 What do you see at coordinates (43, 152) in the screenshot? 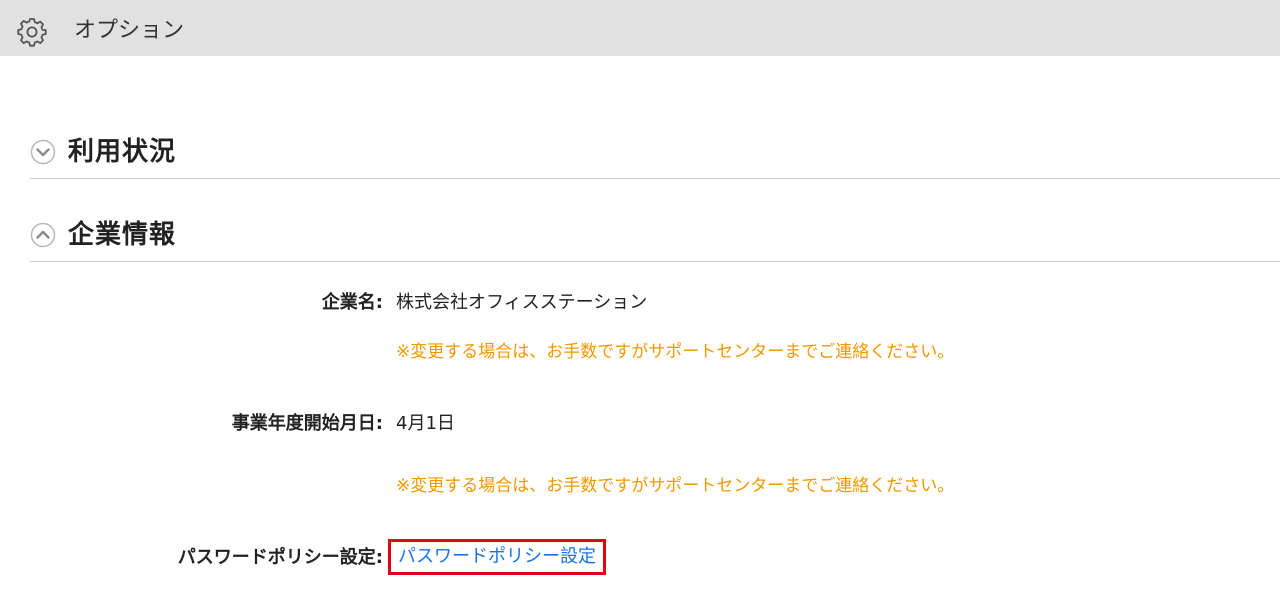
I see `chevron-down-circle-icon` at bounding box center [43, 152].